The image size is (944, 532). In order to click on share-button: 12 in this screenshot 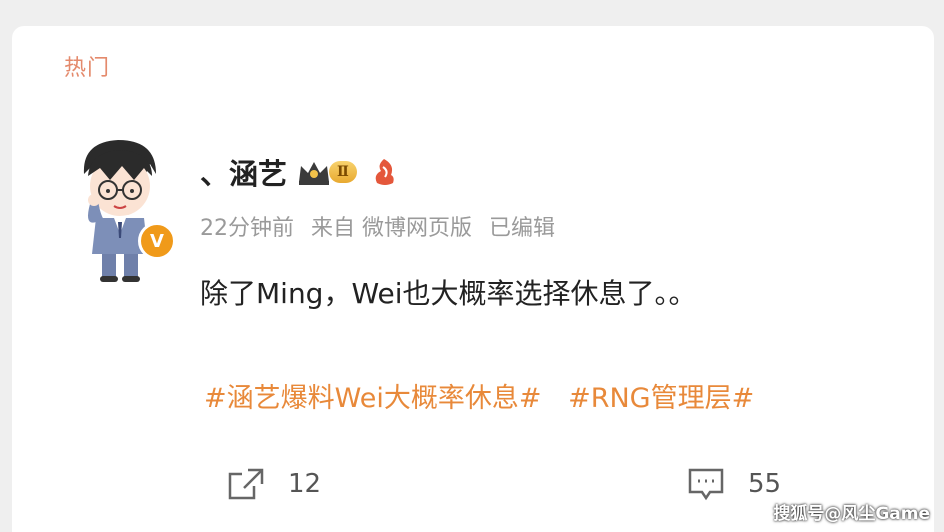, I will do `click(273, 484)`.